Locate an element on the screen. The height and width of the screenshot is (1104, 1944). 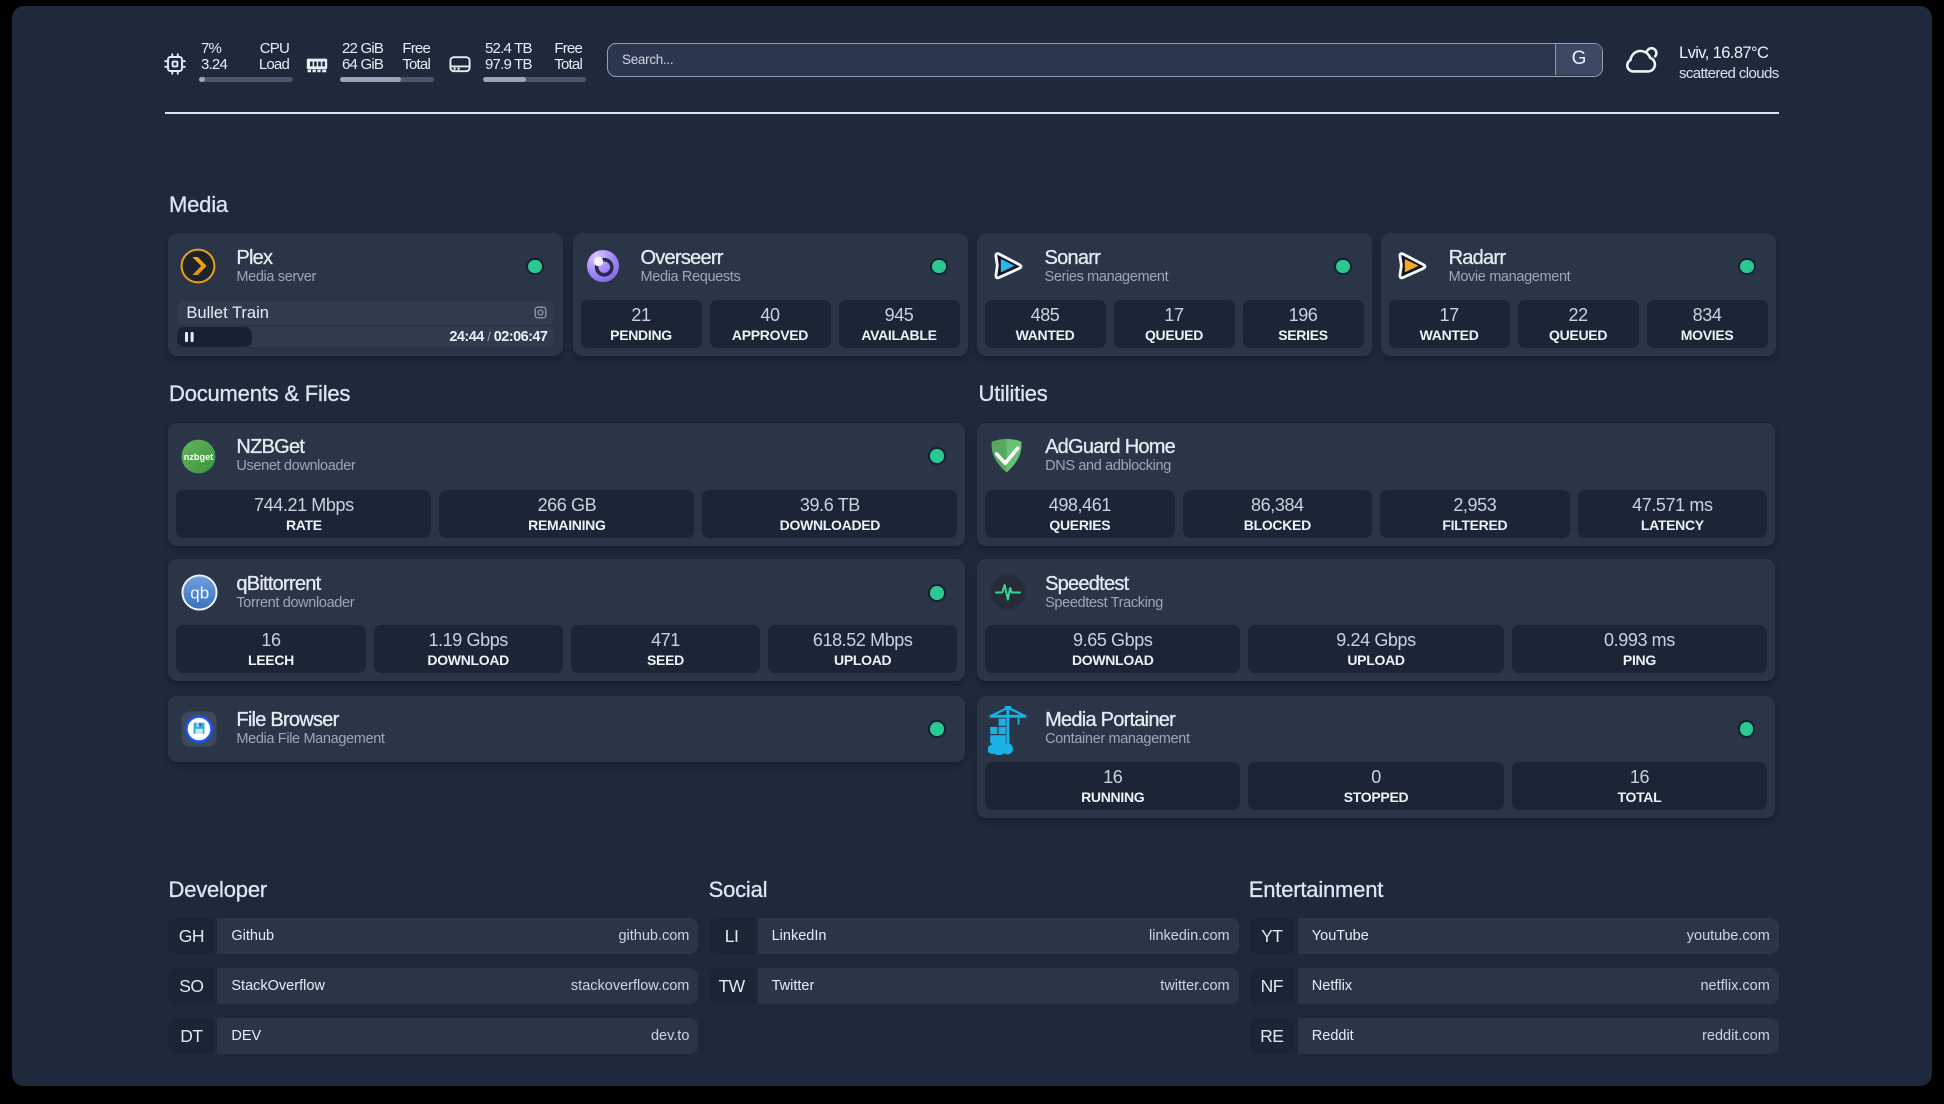
svg-text: qb is located at coordinates (200, 593).